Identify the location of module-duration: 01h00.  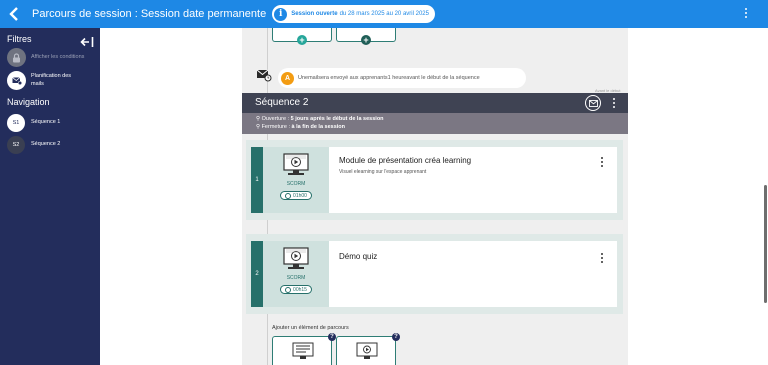
(296, 195).